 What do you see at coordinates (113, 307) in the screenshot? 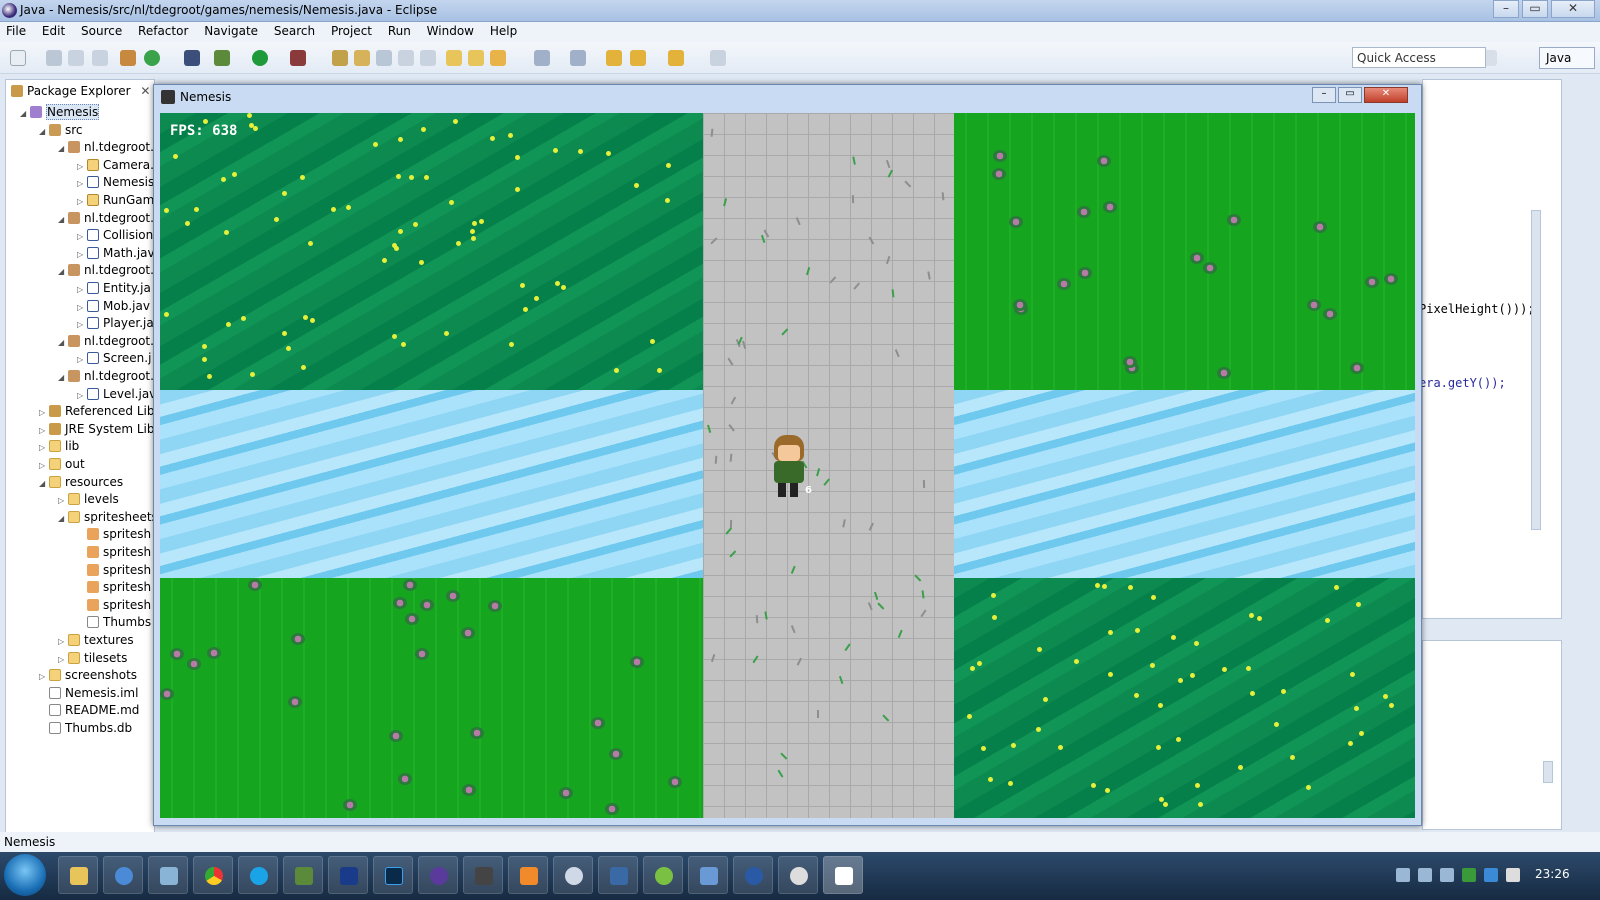
I see `tree-item: ▷ Mob.jav` at bounding box center [113, 307].